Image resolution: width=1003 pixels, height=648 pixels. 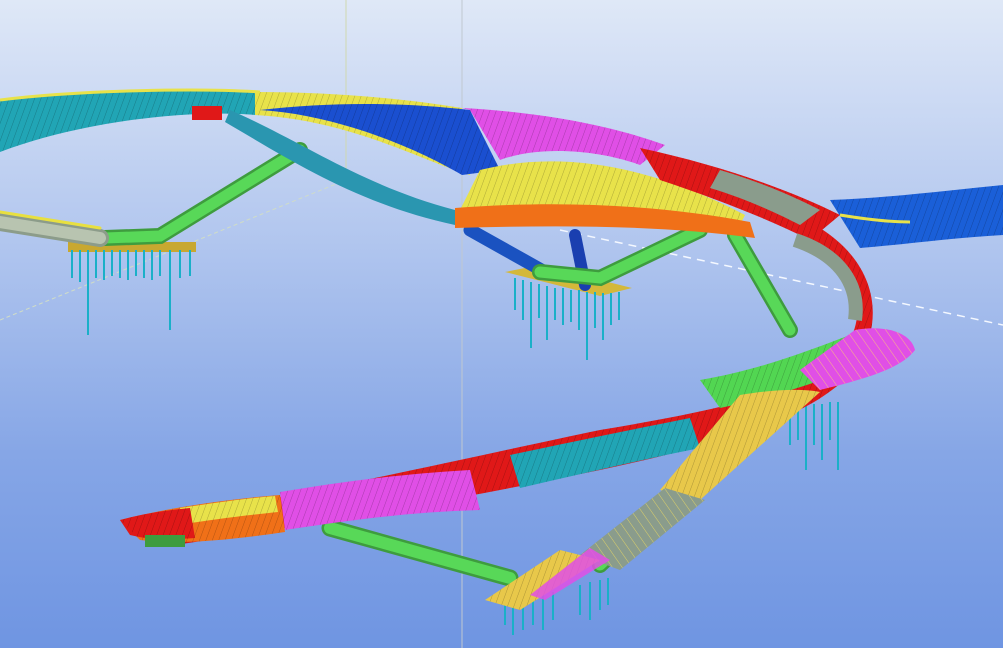 What do you see at coordinates (916, 216) in the screenshot?
I see `east-outgoing-deck` at bounding box center [916, 216].